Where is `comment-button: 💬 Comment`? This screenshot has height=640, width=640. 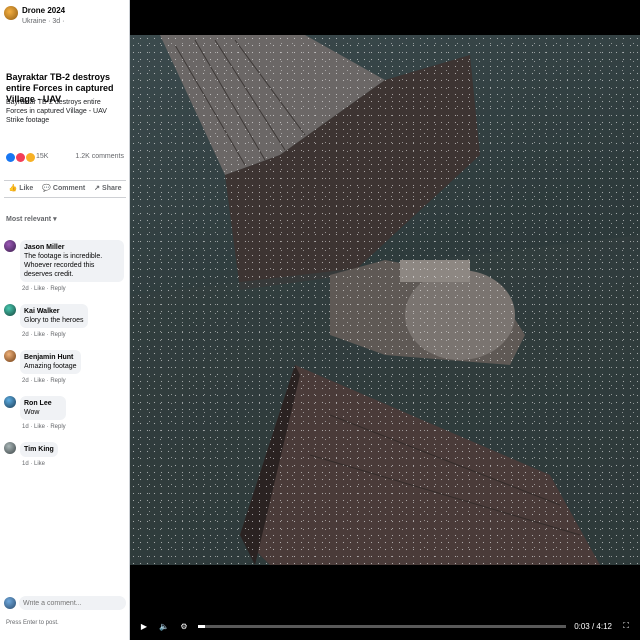 comment-button: 💬 Comment is located at coordinates (63, 189).